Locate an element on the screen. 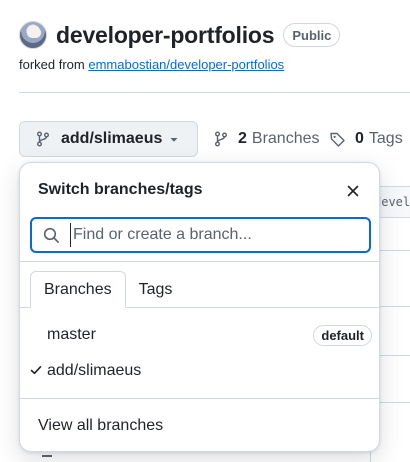  tags-count: 0 is located at coordinates (359, 138).